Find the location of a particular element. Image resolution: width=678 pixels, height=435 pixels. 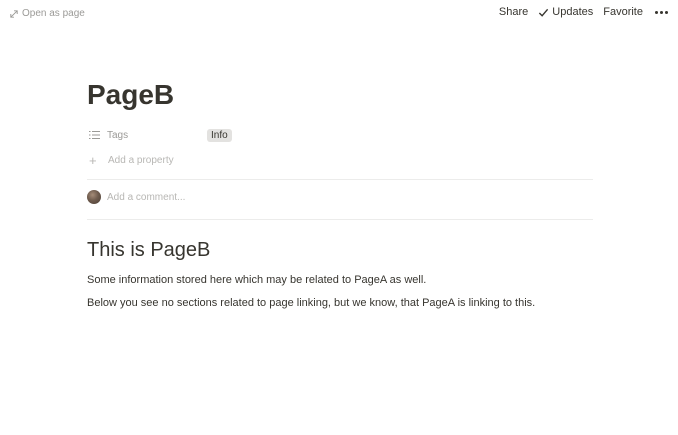

open-as-page-button: Open as page is located at coordinates (47, 13).